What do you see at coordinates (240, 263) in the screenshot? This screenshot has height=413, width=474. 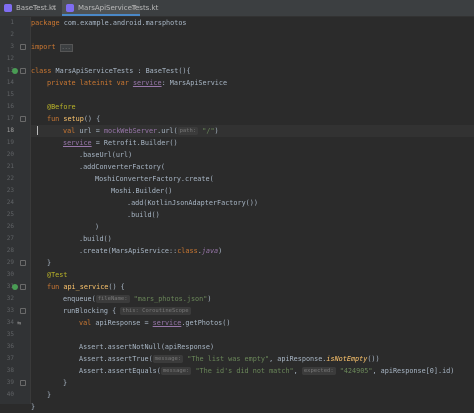 I see `code-line: 29 }` at bounding box center [240, 263].